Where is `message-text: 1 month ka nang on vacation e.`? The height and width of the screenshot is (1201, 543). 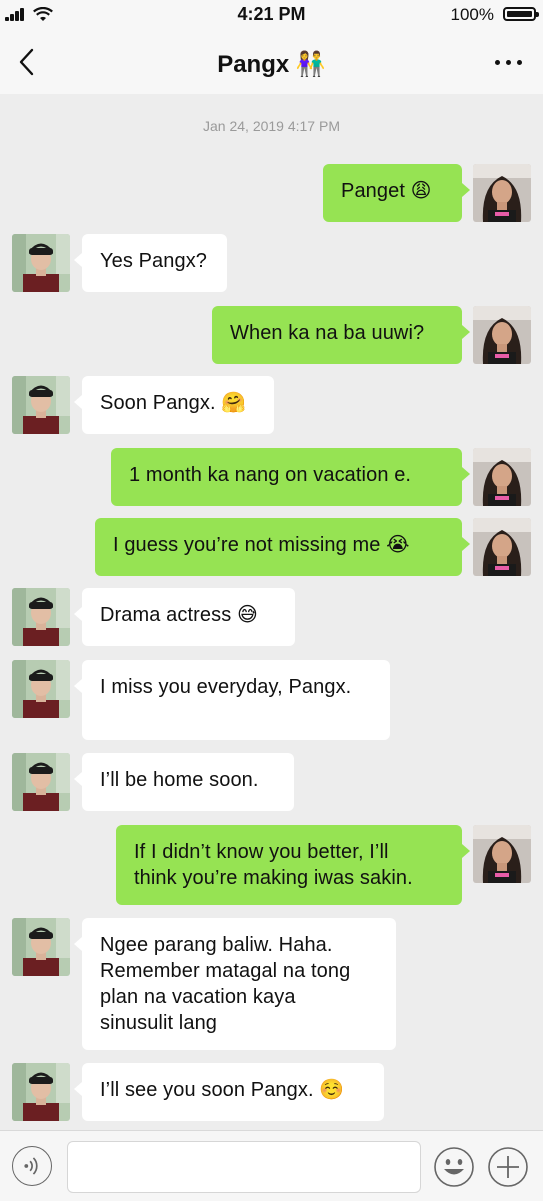 message-text: 1 month ka nang on vacation e. is located at coordinates (270, 475).